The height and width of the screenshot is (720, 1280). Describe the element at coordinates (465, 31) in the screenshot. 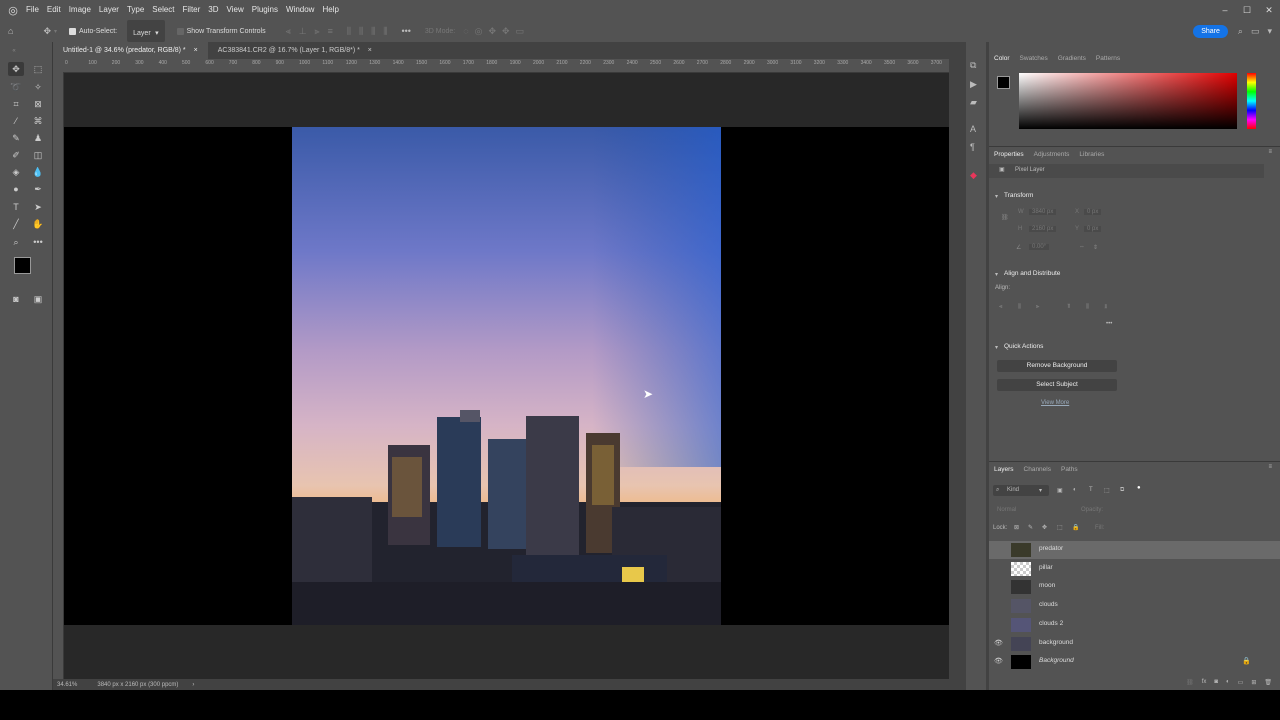

I see `orbit-3d-icon: ◌` at that location.